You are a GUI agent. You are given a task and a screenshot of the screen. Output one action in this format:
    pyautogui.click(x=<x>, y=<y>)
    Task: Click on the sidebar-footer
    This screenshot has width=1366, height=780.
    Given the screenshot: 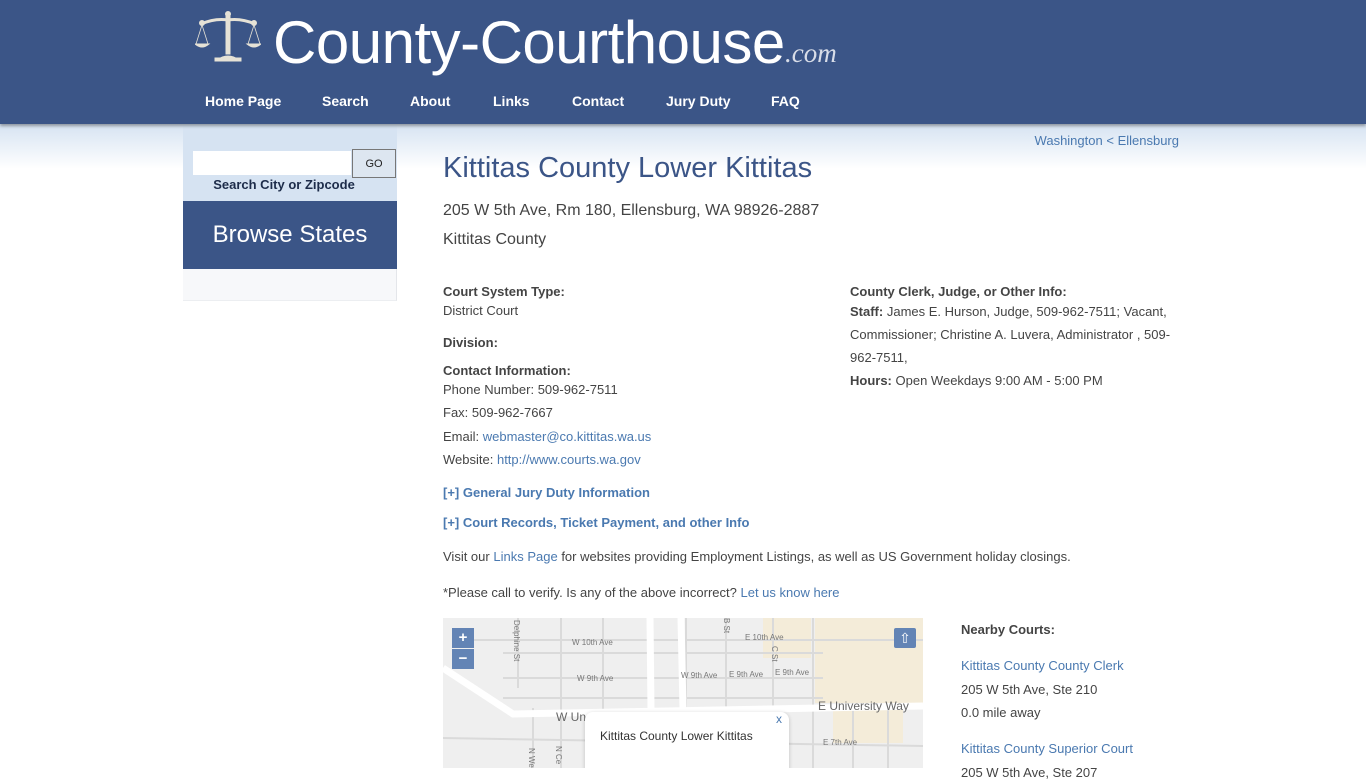 What is the action you would take?
    pyautogui.click(x=290, y=285)
    